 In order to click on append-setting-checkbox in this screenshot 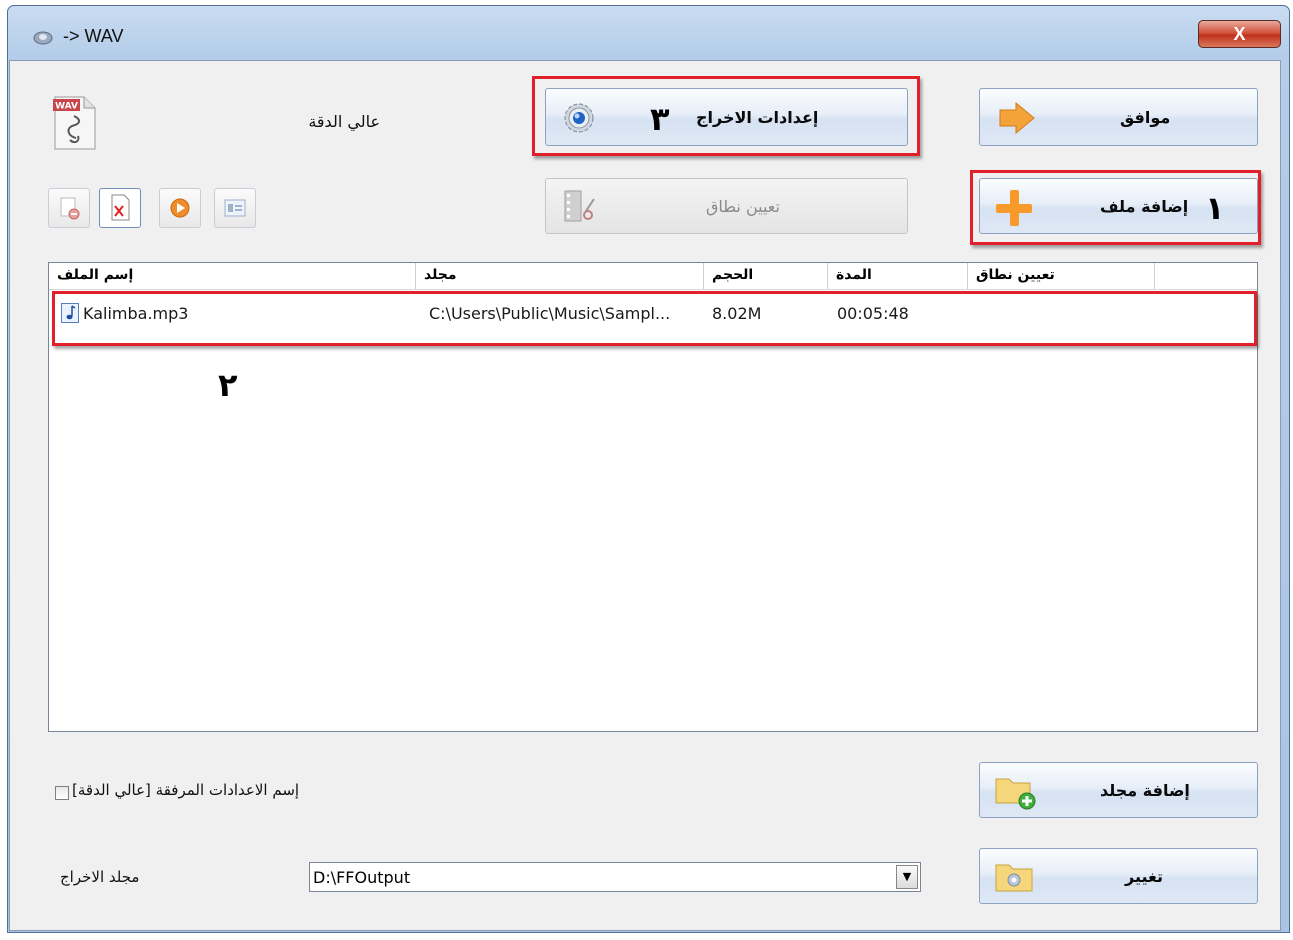, I will do `click(62, 793)`.